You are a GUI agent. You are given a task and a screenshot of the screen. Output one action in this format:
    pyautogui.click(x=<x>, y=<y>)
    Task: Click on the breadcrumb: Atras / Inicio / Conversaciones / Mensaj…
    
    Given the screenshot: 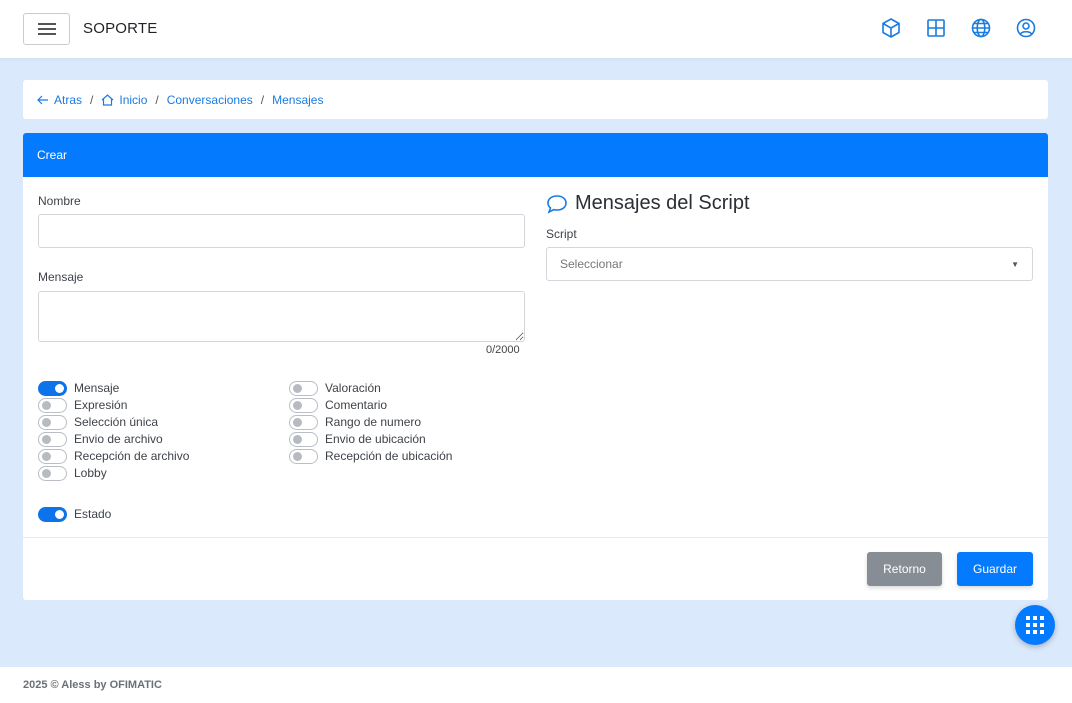 What is the action you would take?
    pyautogui.click(x=535, y=99)
    